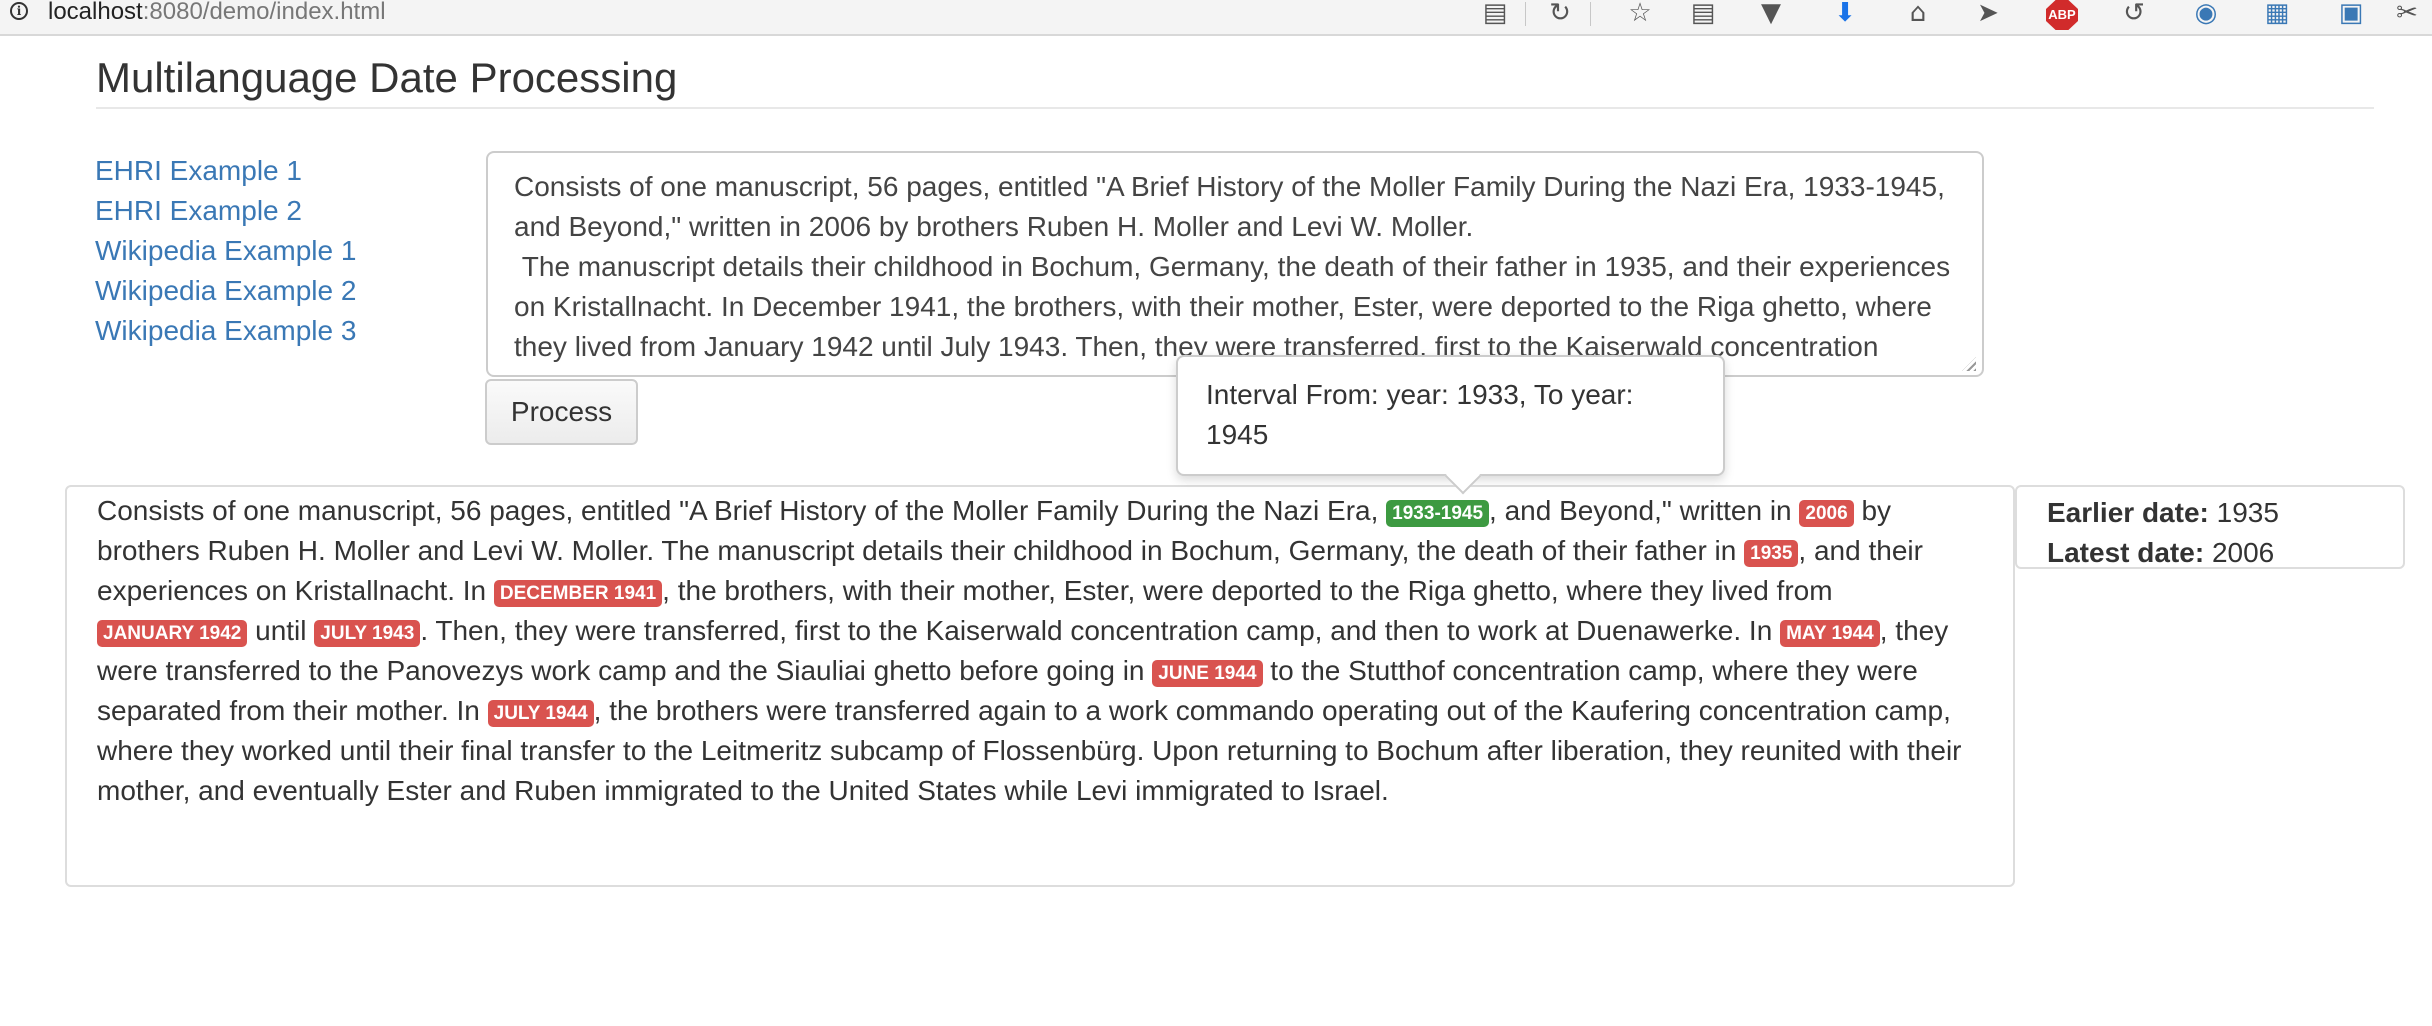 The image size is (2432, 1026). Describe the element at coordinates (2351, 13) in the screenshot. I see `extension-bookmark-icon: ▣` at that location.